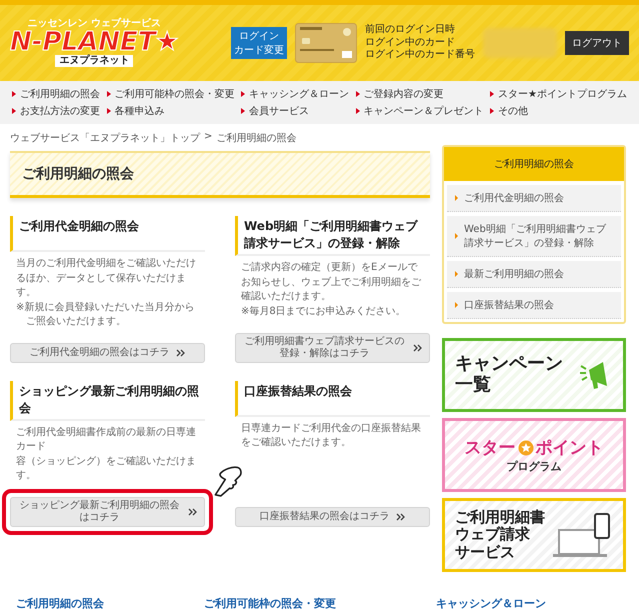 This screenshot has width=639, height=612. I want to click on nav-link: スター★ポイントプログラム, so click(558, 94).